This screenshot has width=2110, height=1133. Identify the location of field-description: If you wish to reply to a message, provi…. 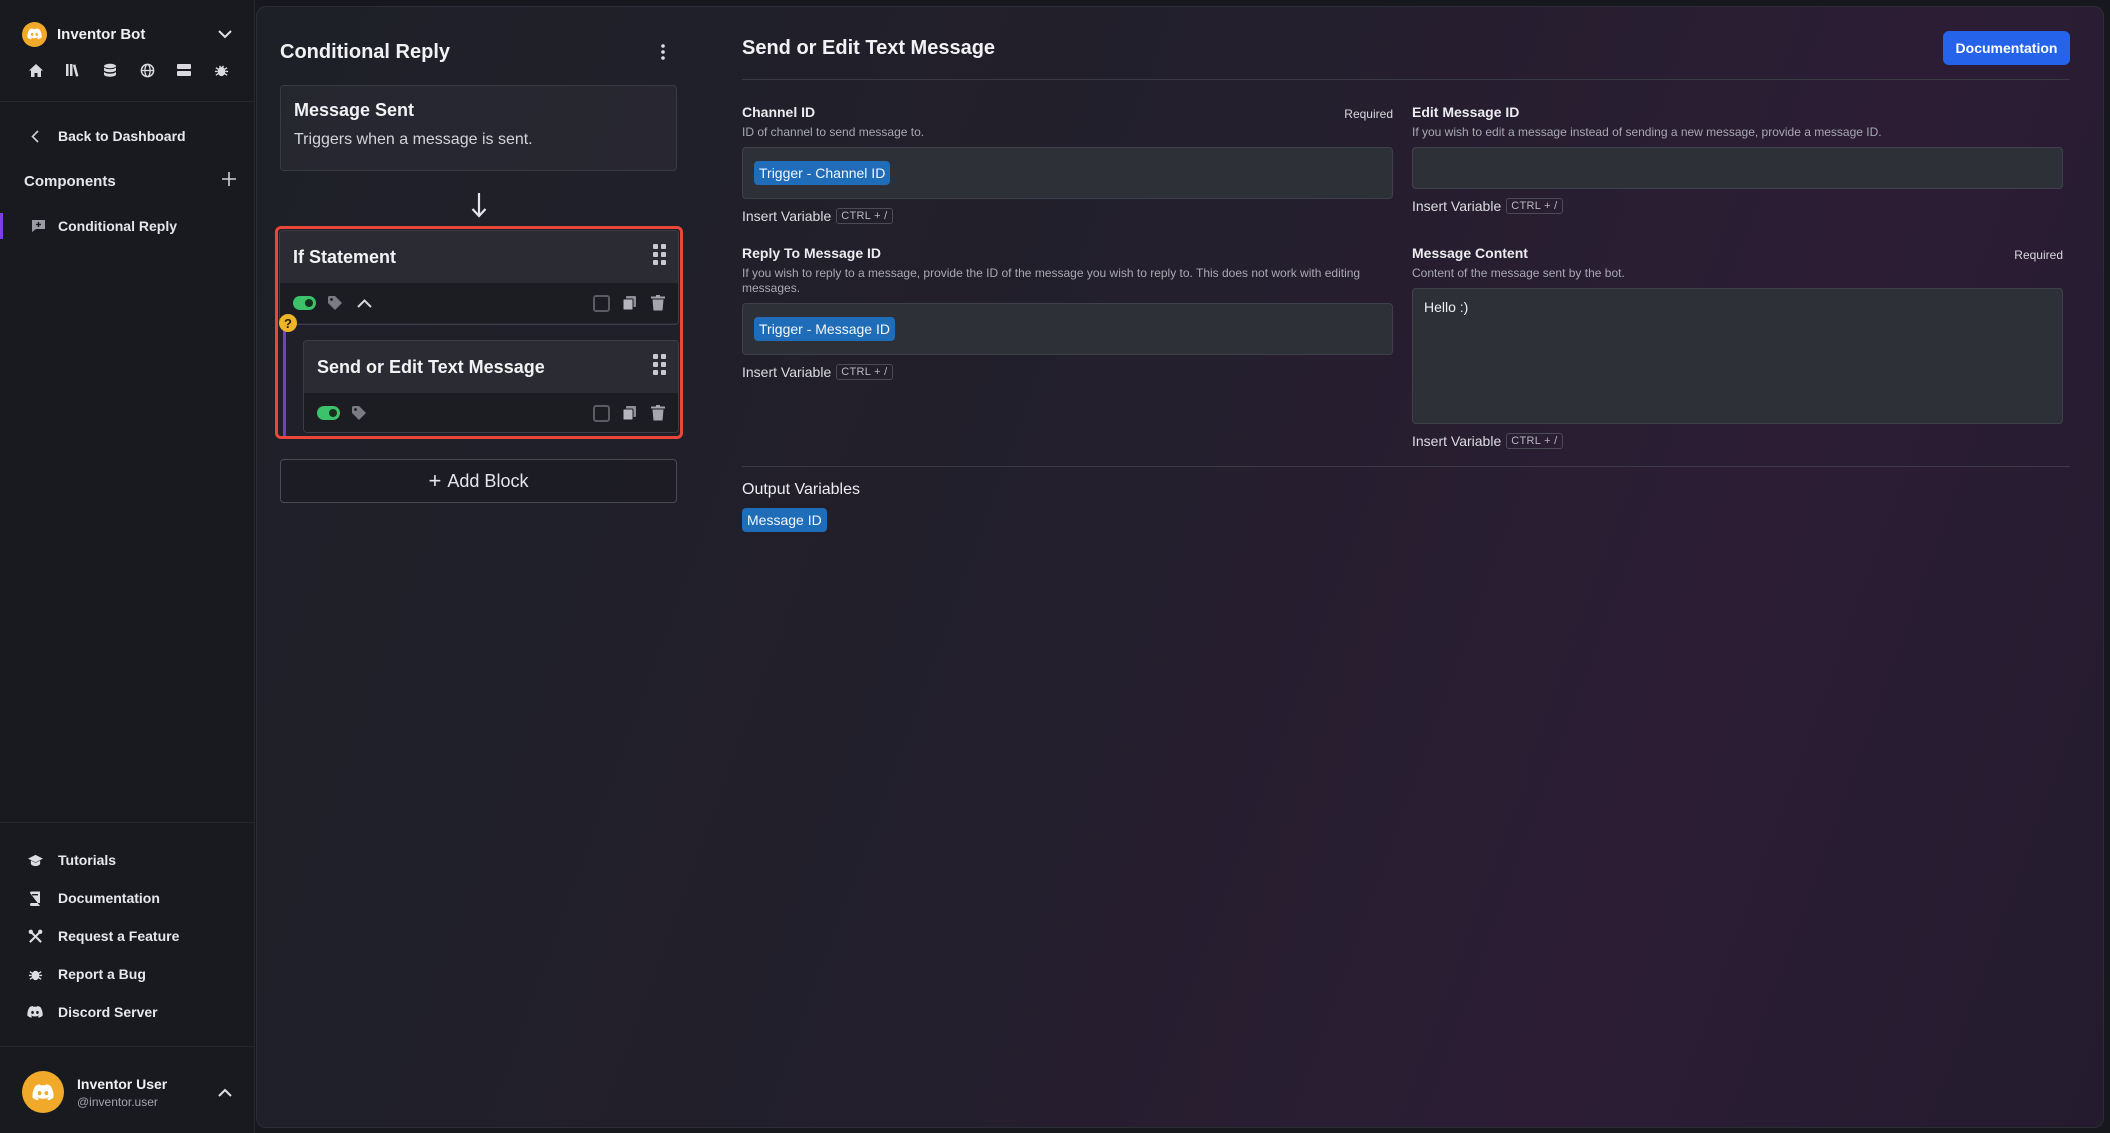
(1051, 280).